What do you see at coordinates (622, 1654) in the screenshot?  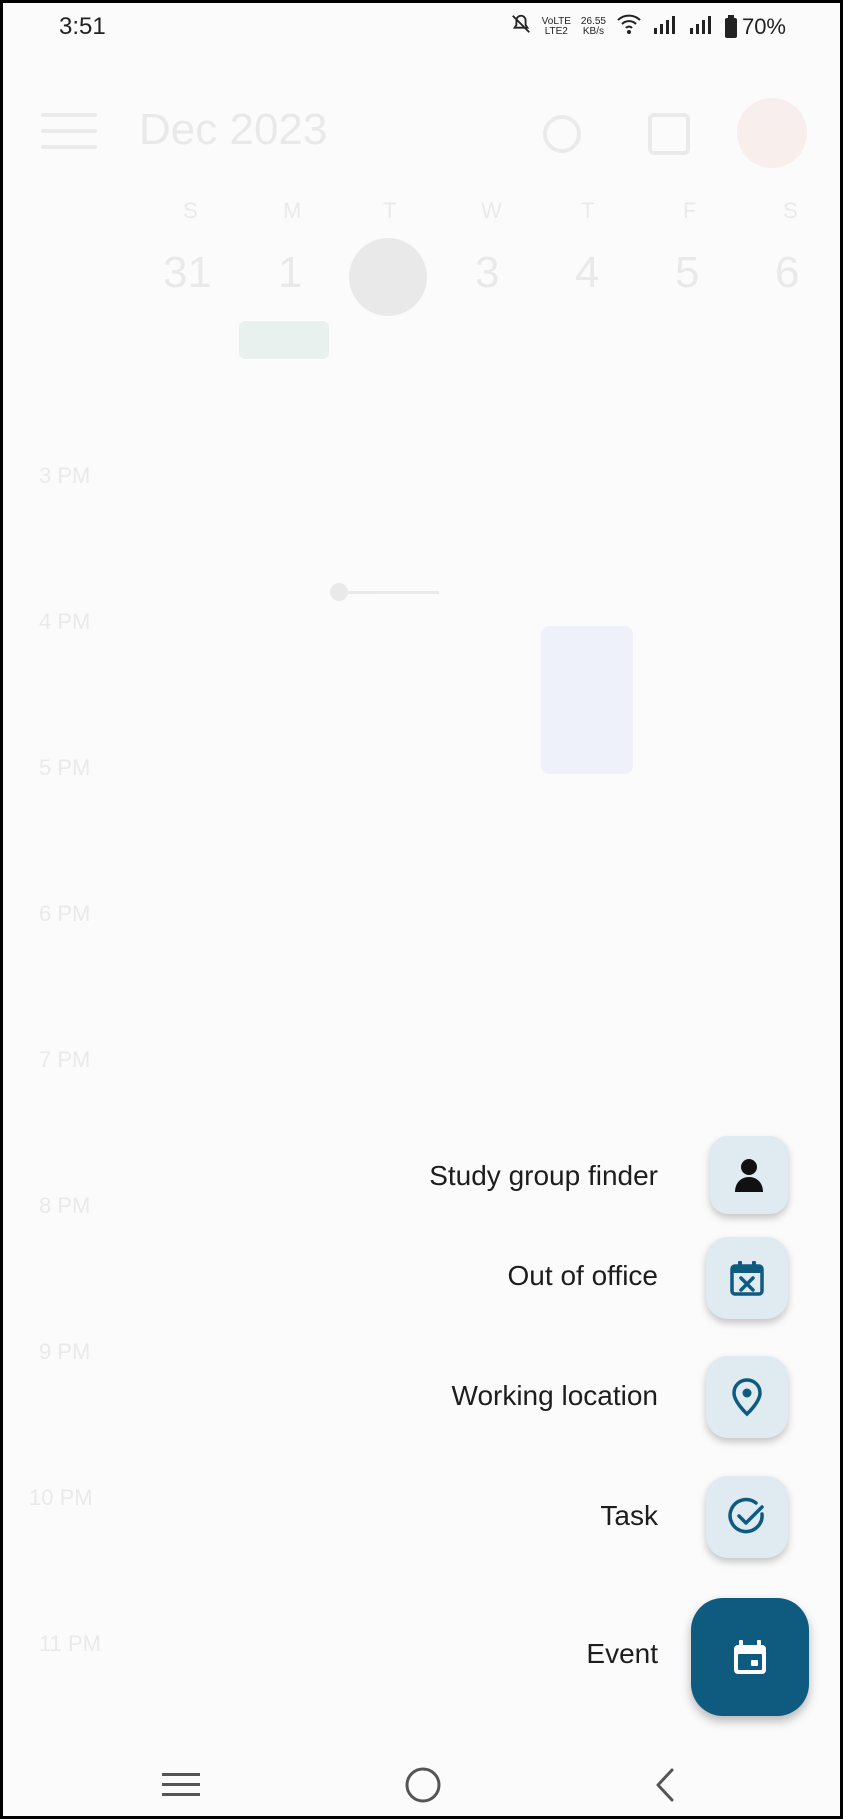 I see `fab-label-event: Event` at bounding box center [622, 1654].